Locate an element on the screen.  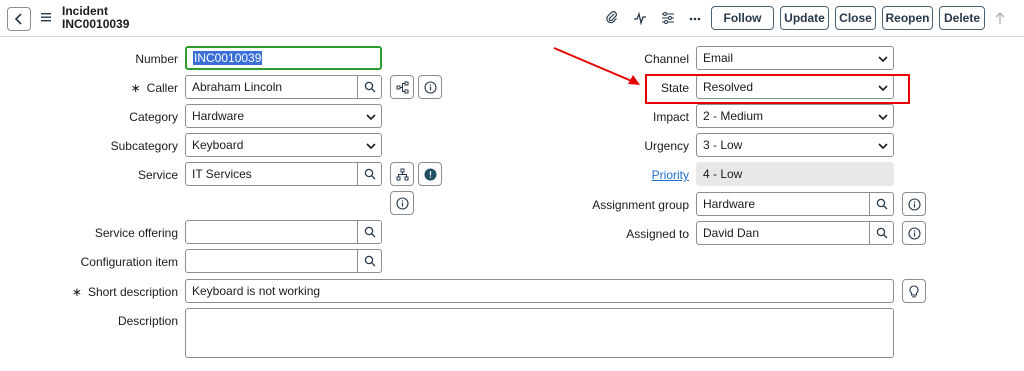
assignment-group-info-button is located at coordinates (914, 204).